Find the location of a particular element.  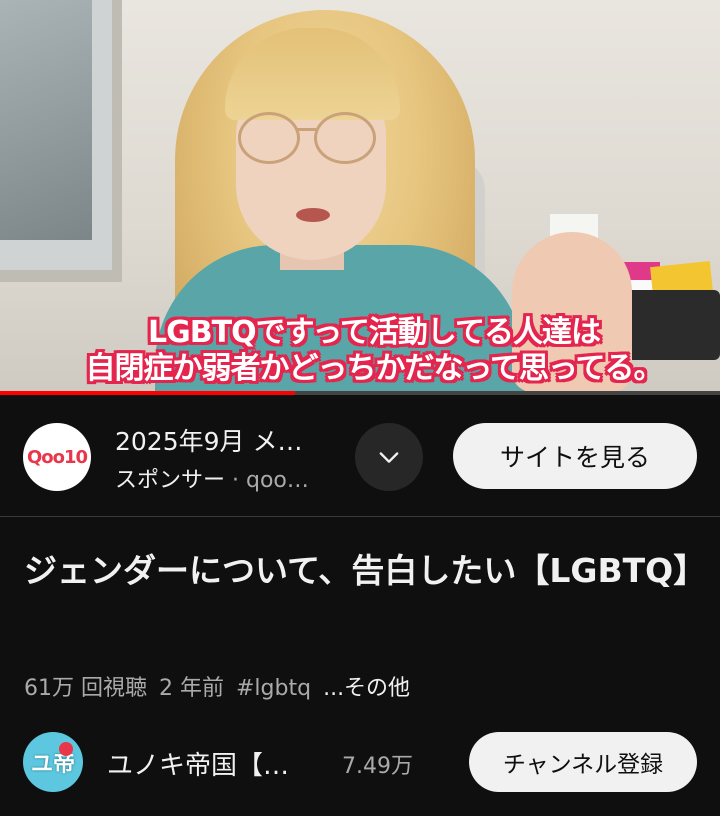

advertiser-logo: Qoo10 is located at coordinates (57, 457).